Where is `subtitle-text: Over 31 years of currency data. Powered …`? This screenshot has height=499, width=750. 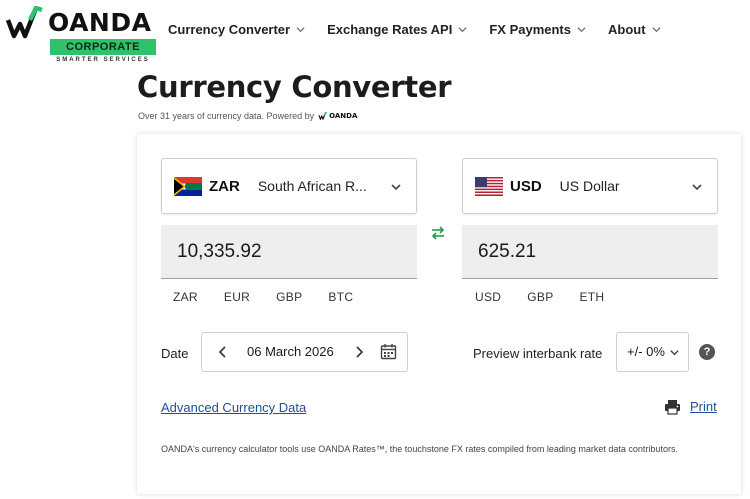
subtitle-text: Over 31 years of currency data. Powered … is located at coordinates (226, 116).